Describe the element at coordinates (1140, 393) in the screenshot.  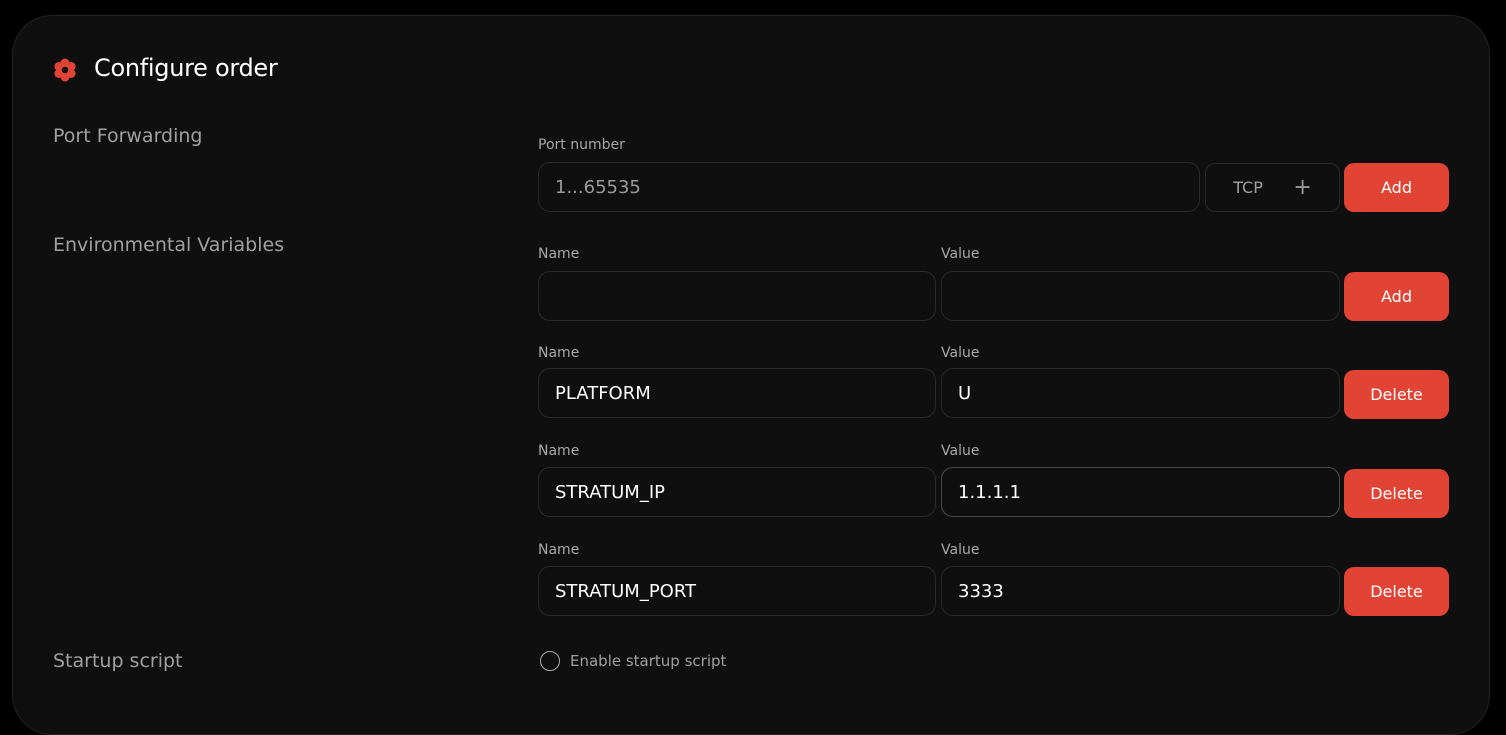
I see `env-value-input: U` at that location.